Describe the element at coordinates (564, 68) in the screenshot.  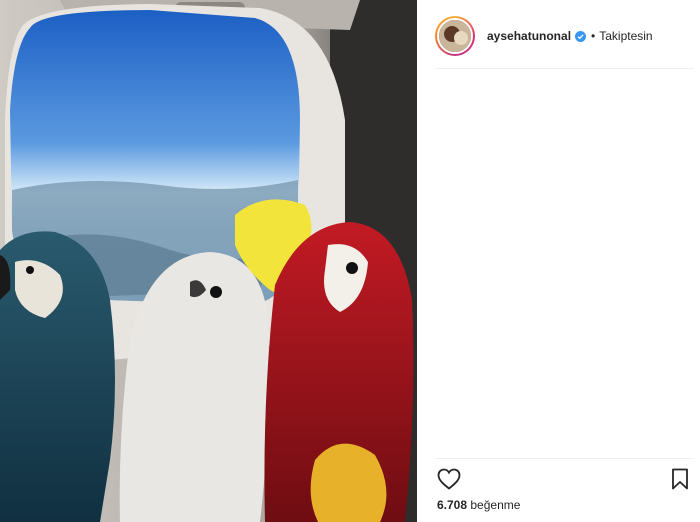
I see `header-divider` at that location.